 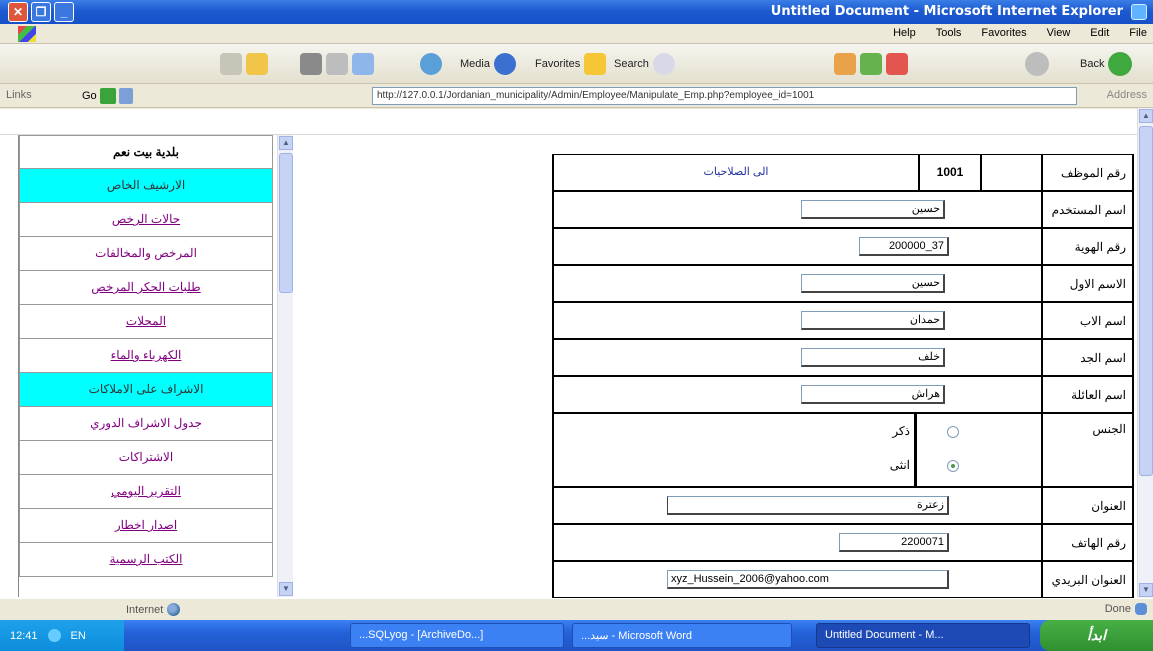 I want to click on gender-male-radio, so click(x=953, y=432).